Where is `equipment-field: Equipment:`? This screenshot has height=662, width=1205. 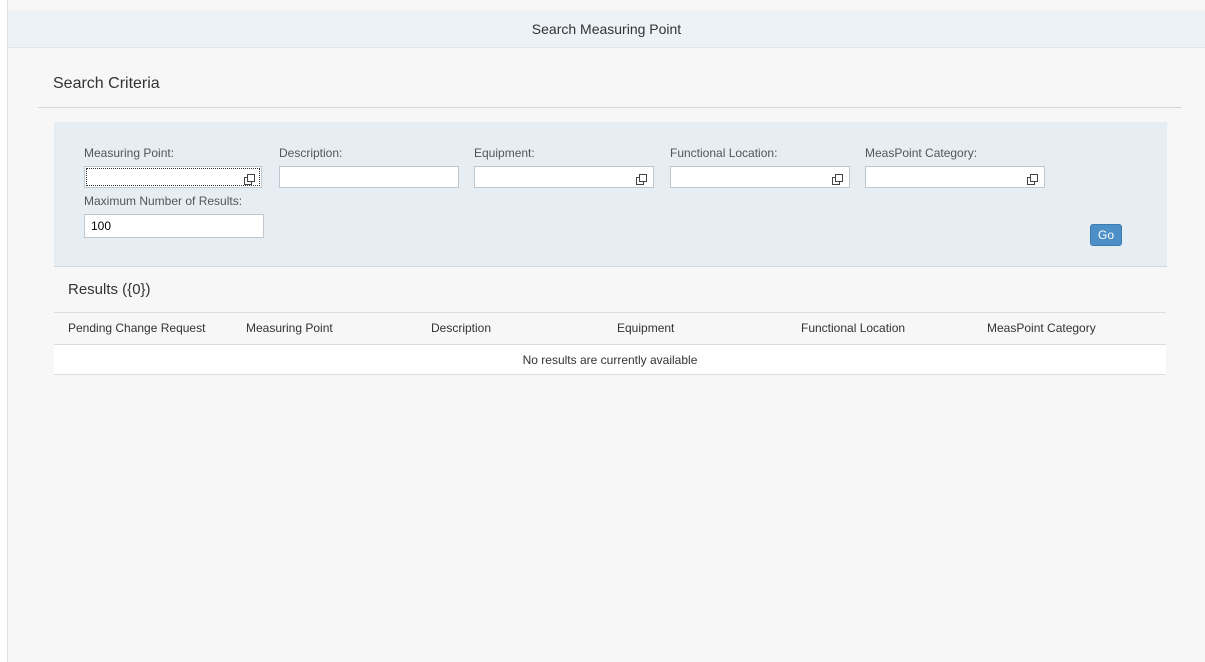 equipment-field: Equipment: is located at coordinates (564, 167).